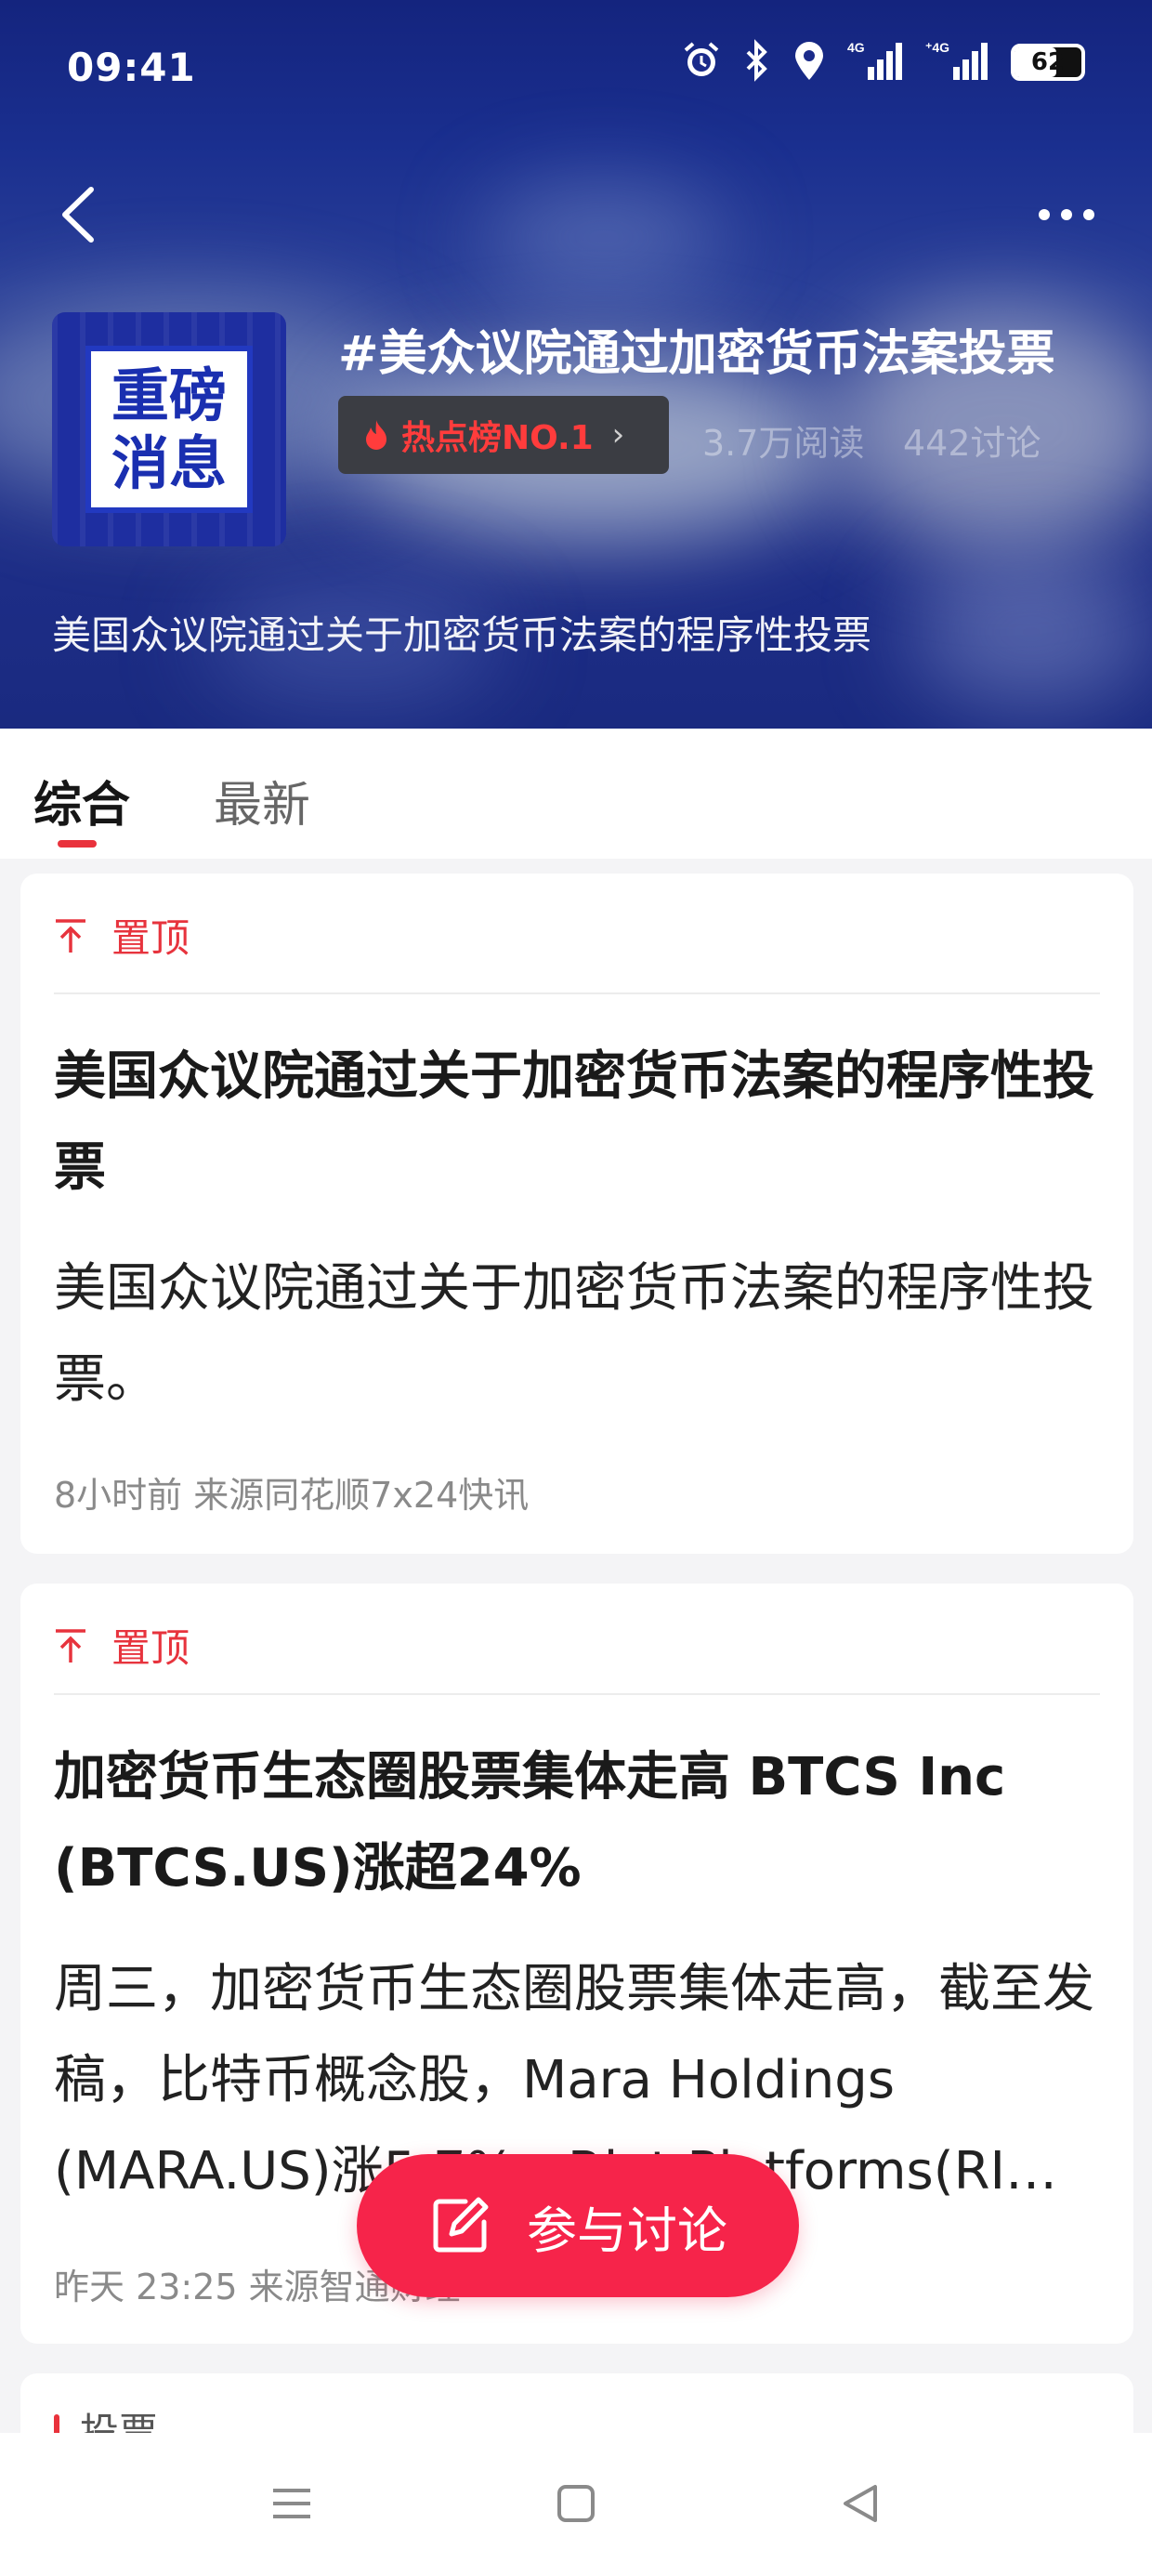 This screenshot has width=1152, height=2576. What do you see at coordinates (131, 67) in the screenshot?
I see `status-time: 09:41` at bounding box center [131, 67].